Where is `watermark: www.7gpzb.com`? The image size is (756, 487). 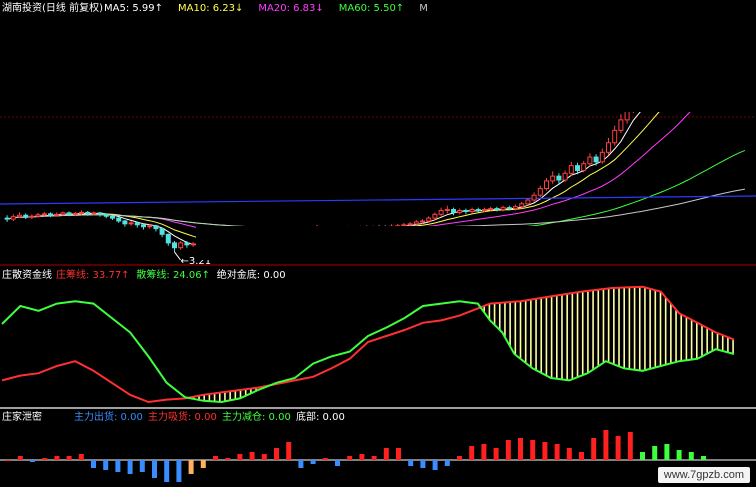 watermark: www.7gpzb.com is located at coordinates (703, 475).